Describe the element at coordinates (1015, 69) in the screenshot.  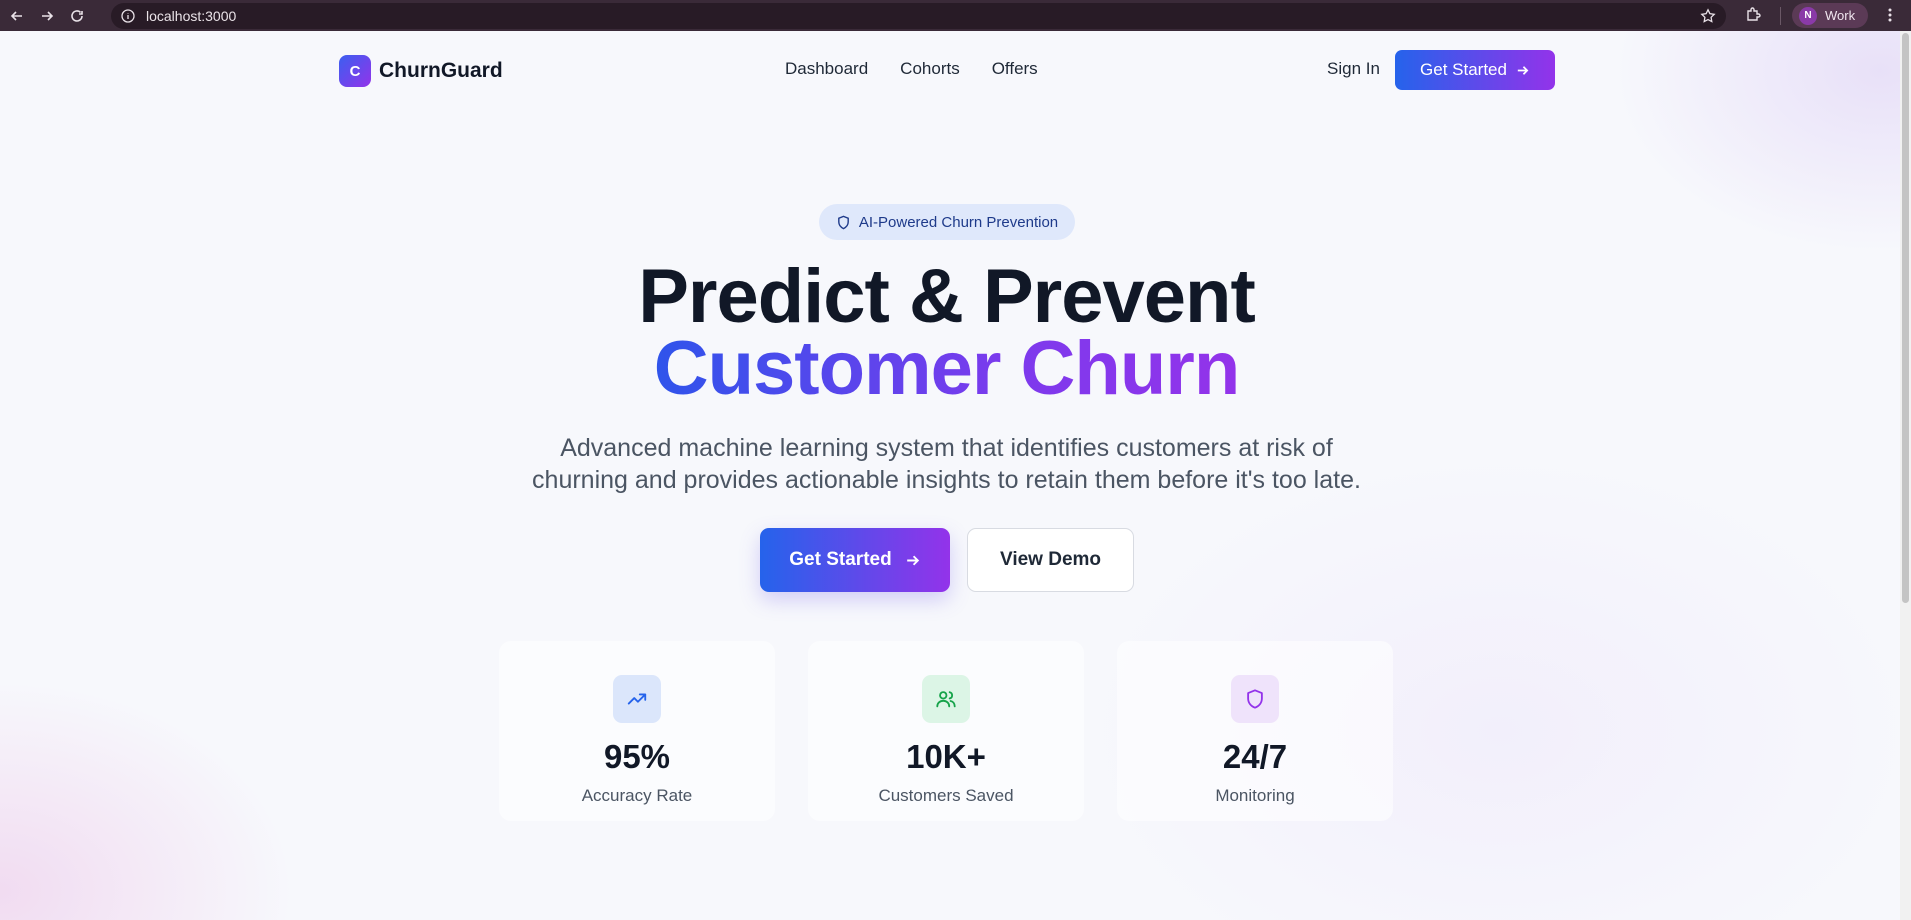
I see `nav-link-offers: Offers` at that location.